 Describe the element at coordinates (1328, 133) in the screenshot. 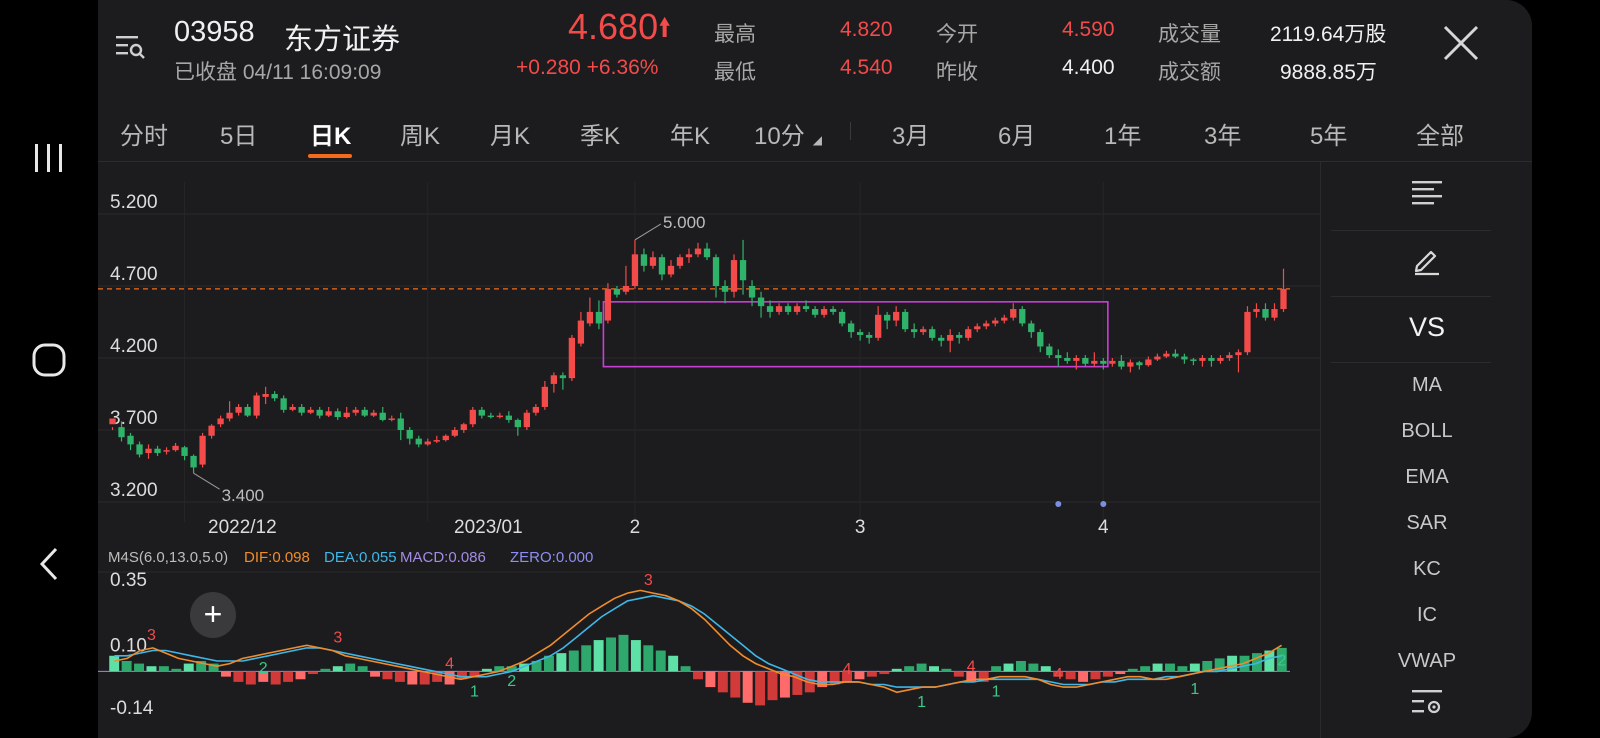

I see `tab-range-5y: 5年` at that location.